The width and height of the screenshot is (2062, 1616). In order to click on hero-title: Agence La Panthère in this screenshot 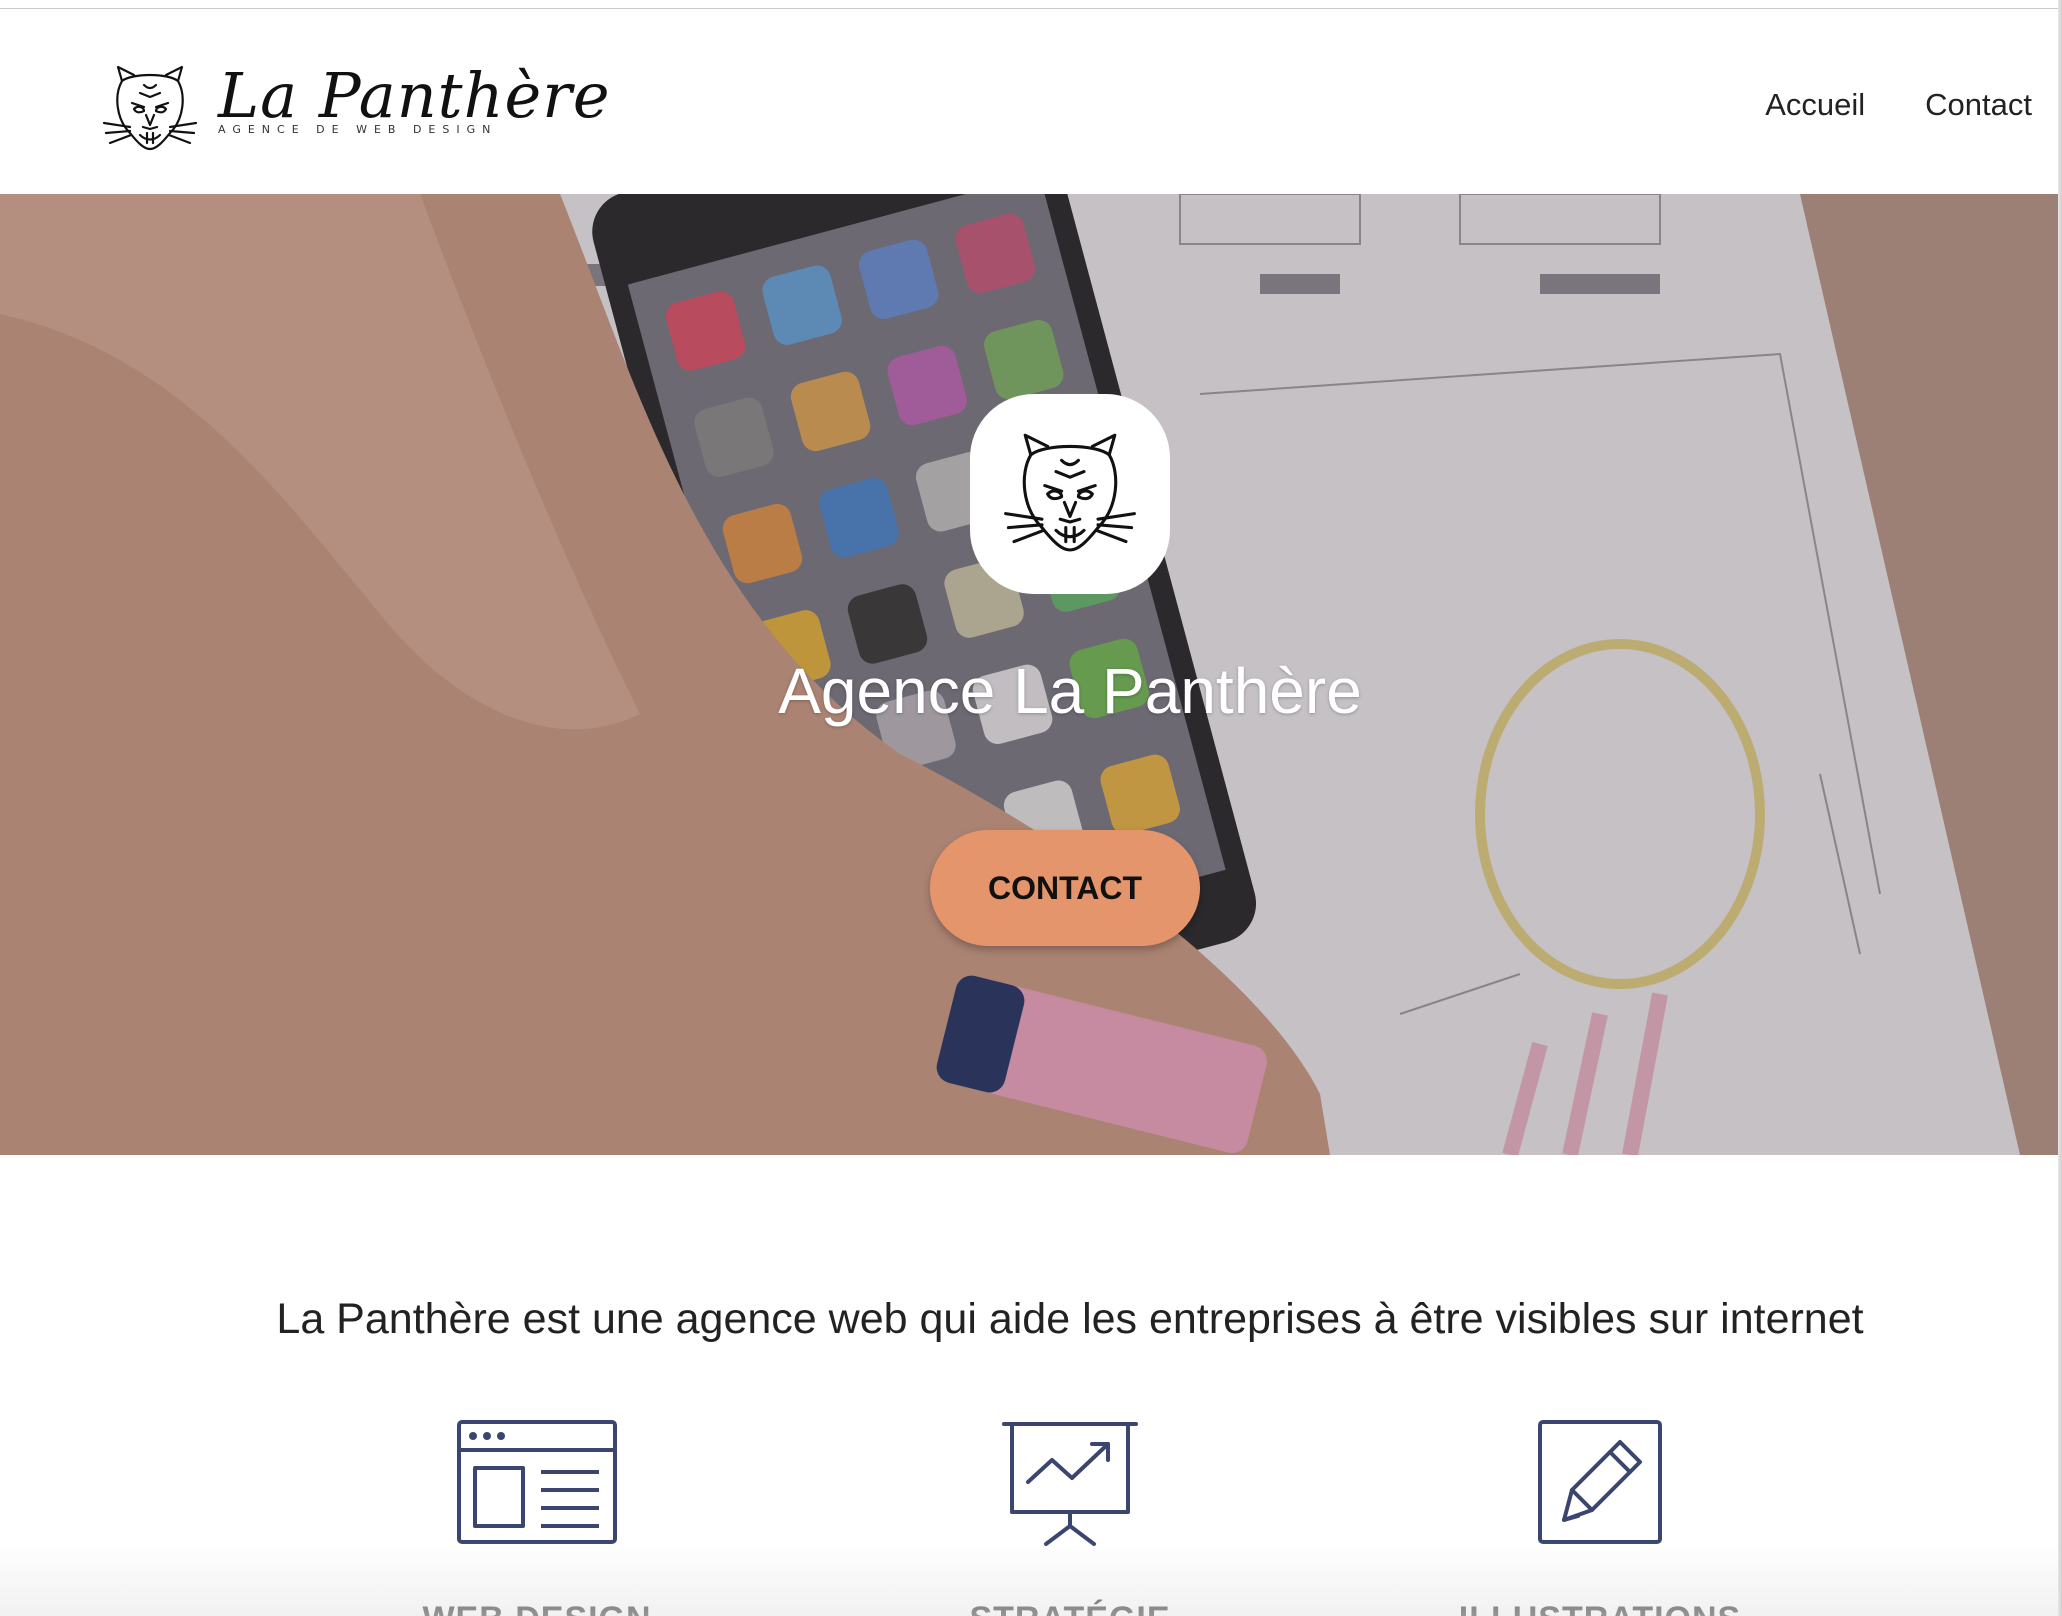, I will do `click(1070, 691)`.